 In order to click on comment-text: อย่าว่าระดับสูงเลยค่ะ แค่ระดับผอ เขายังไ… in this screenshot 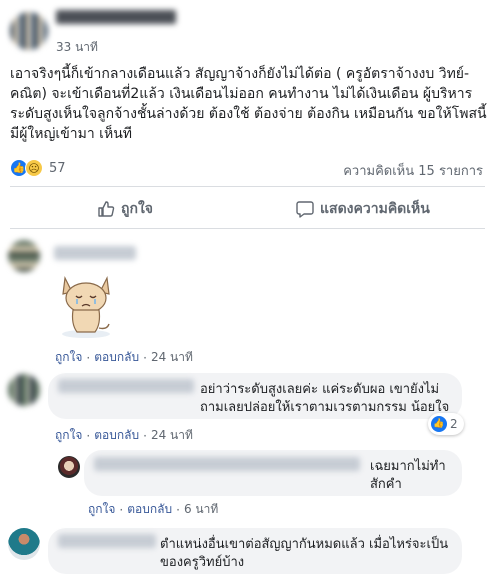, I will do `click(325, 398)`.